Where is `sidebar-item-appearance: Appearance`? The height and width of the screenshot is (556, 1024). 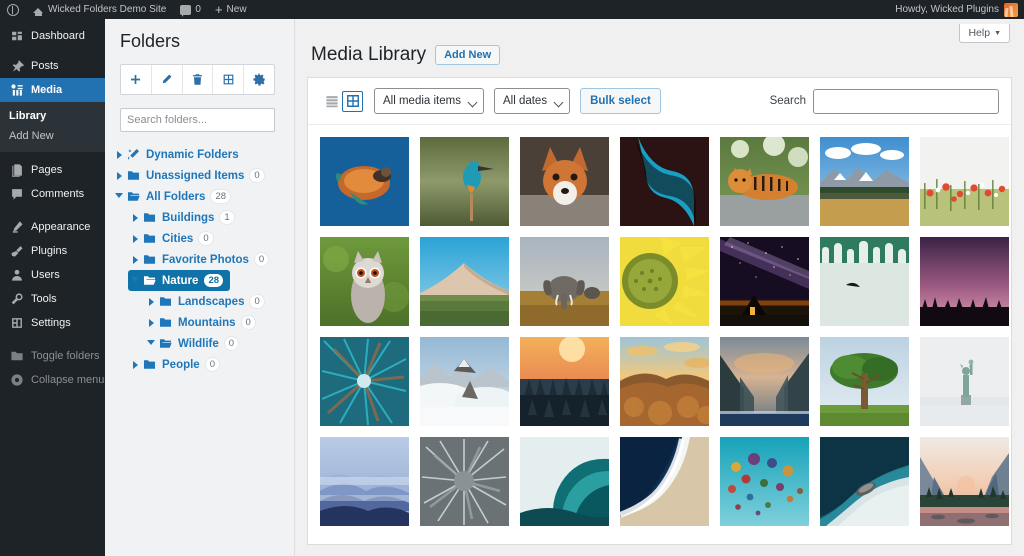
sidebar-item-appearance: Appearance is located at coordinates (52, 227).